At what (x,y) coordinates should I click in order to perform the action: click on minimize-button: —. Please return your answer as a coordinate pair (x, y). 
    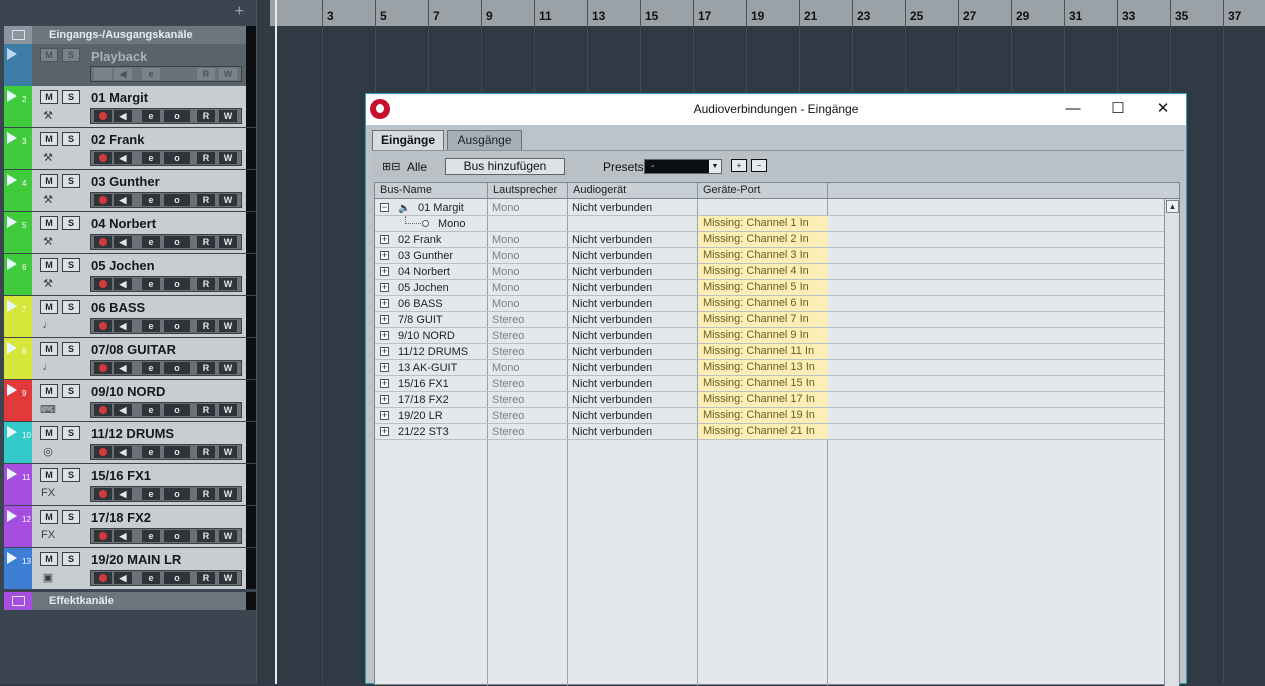
    Looking at the image, I should click on (1073, 109).